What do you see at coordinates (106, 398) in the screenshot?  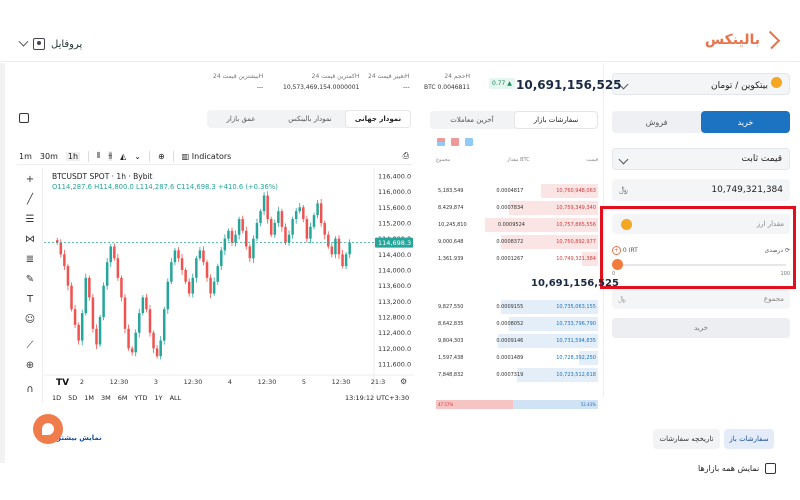 I see `range-3m: 3M` at bounding box center [106, 398].